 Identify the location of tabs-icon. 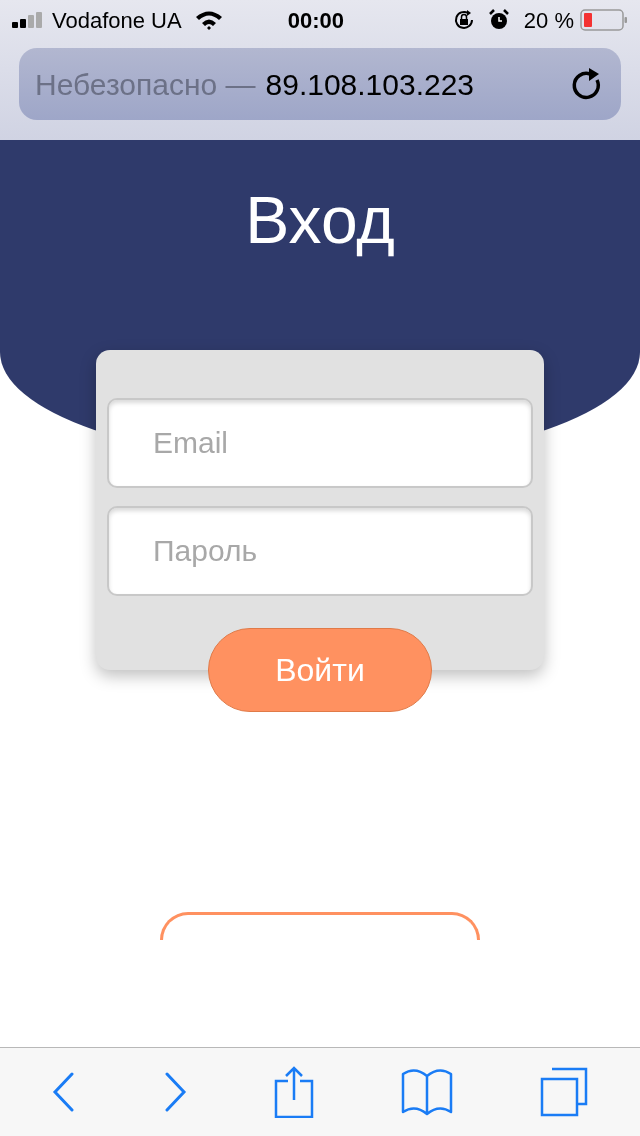
(564, 1092).